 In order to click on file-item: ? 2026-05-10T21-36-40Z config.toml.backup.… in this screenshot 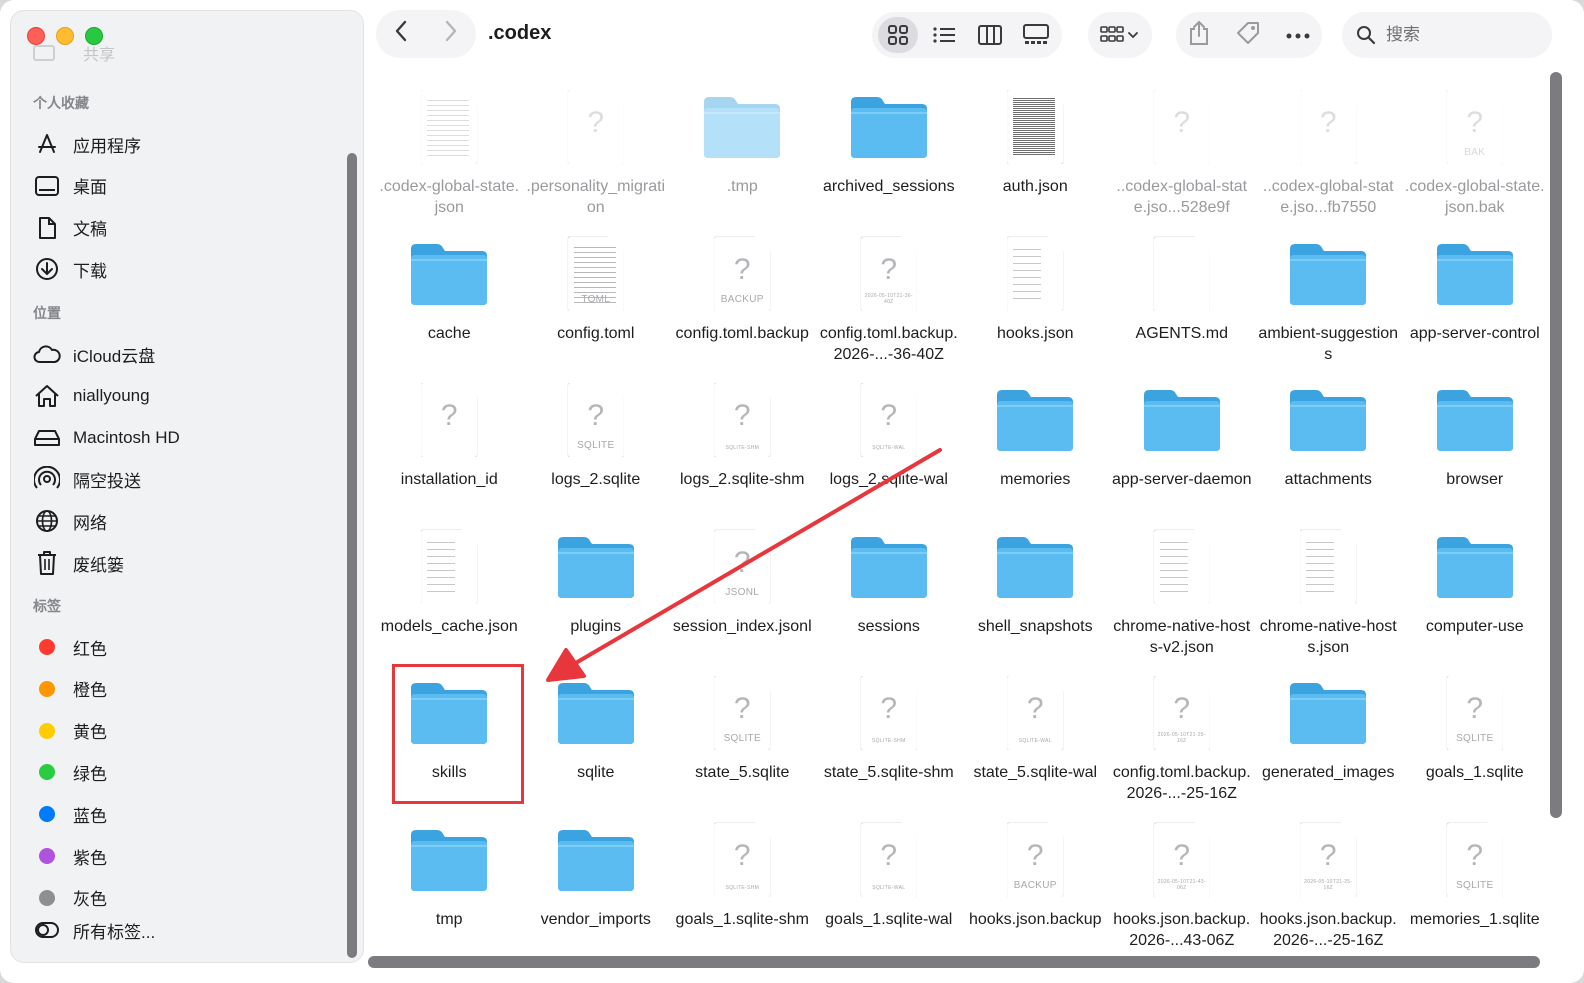, I will do `click(889, 304)`.